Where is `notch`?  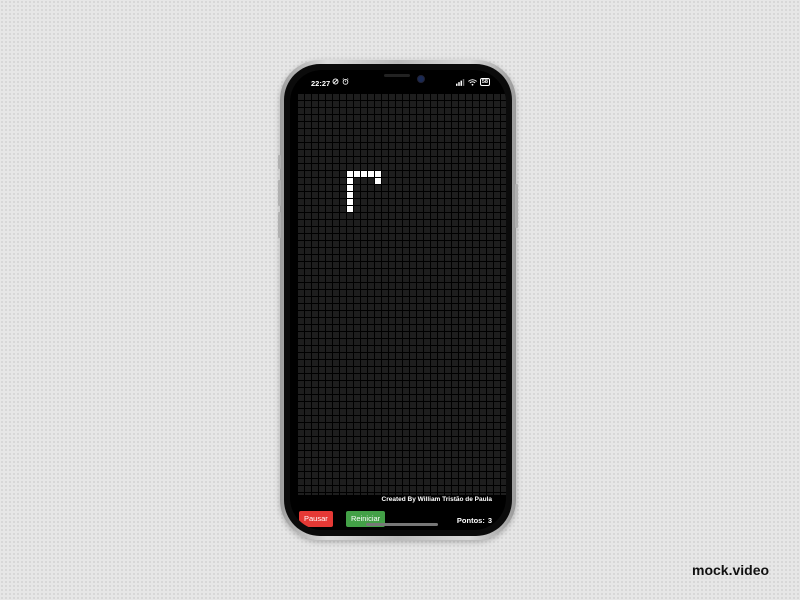
notch is located at coordinates (402, 79).